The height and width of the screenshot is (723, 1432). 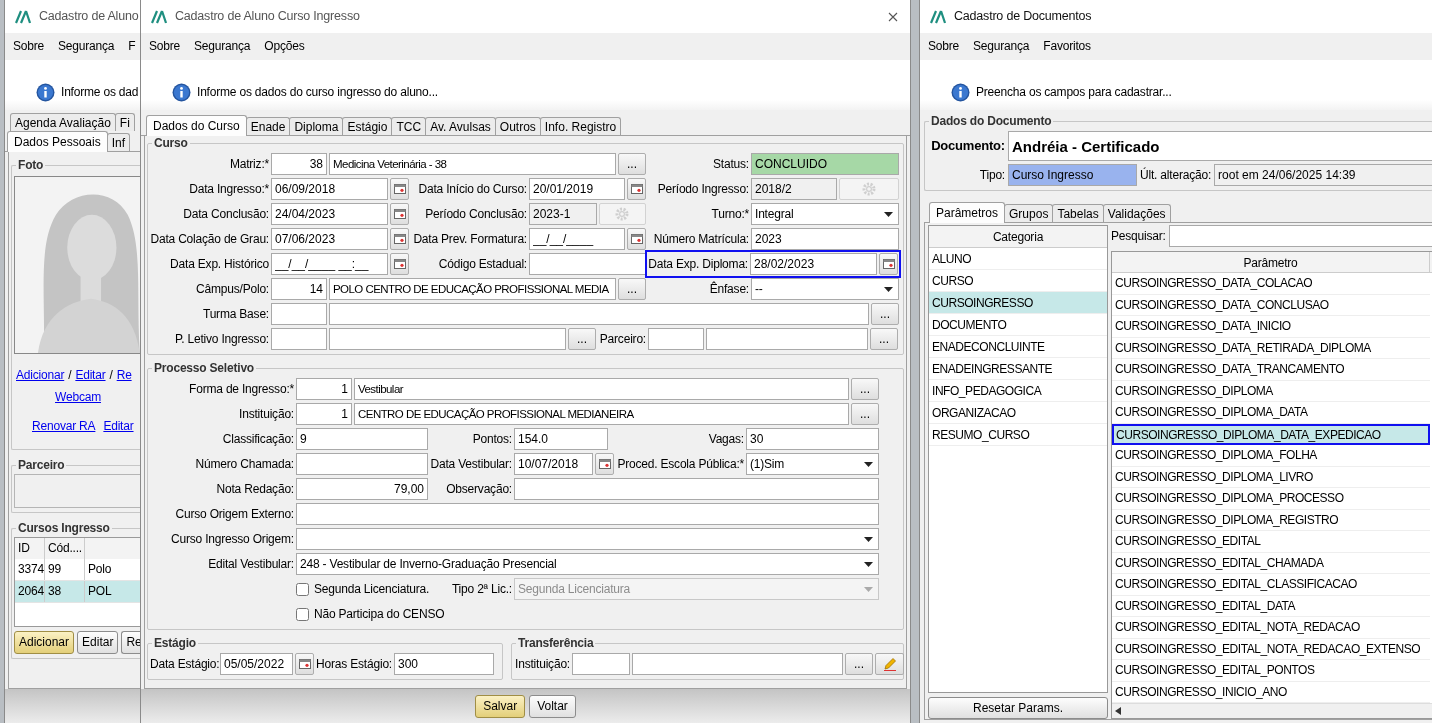 What do you see at coordinates (587, 539) in the screenshot?
I see `dropdown` at bounding box center [587, 539].